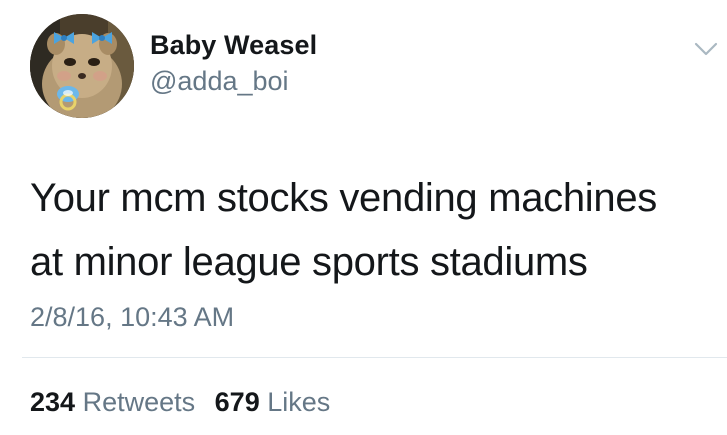  Describe the element at coordinates (139, 402) in the screenshot. I see `retweets-label: Retweets` at that location.